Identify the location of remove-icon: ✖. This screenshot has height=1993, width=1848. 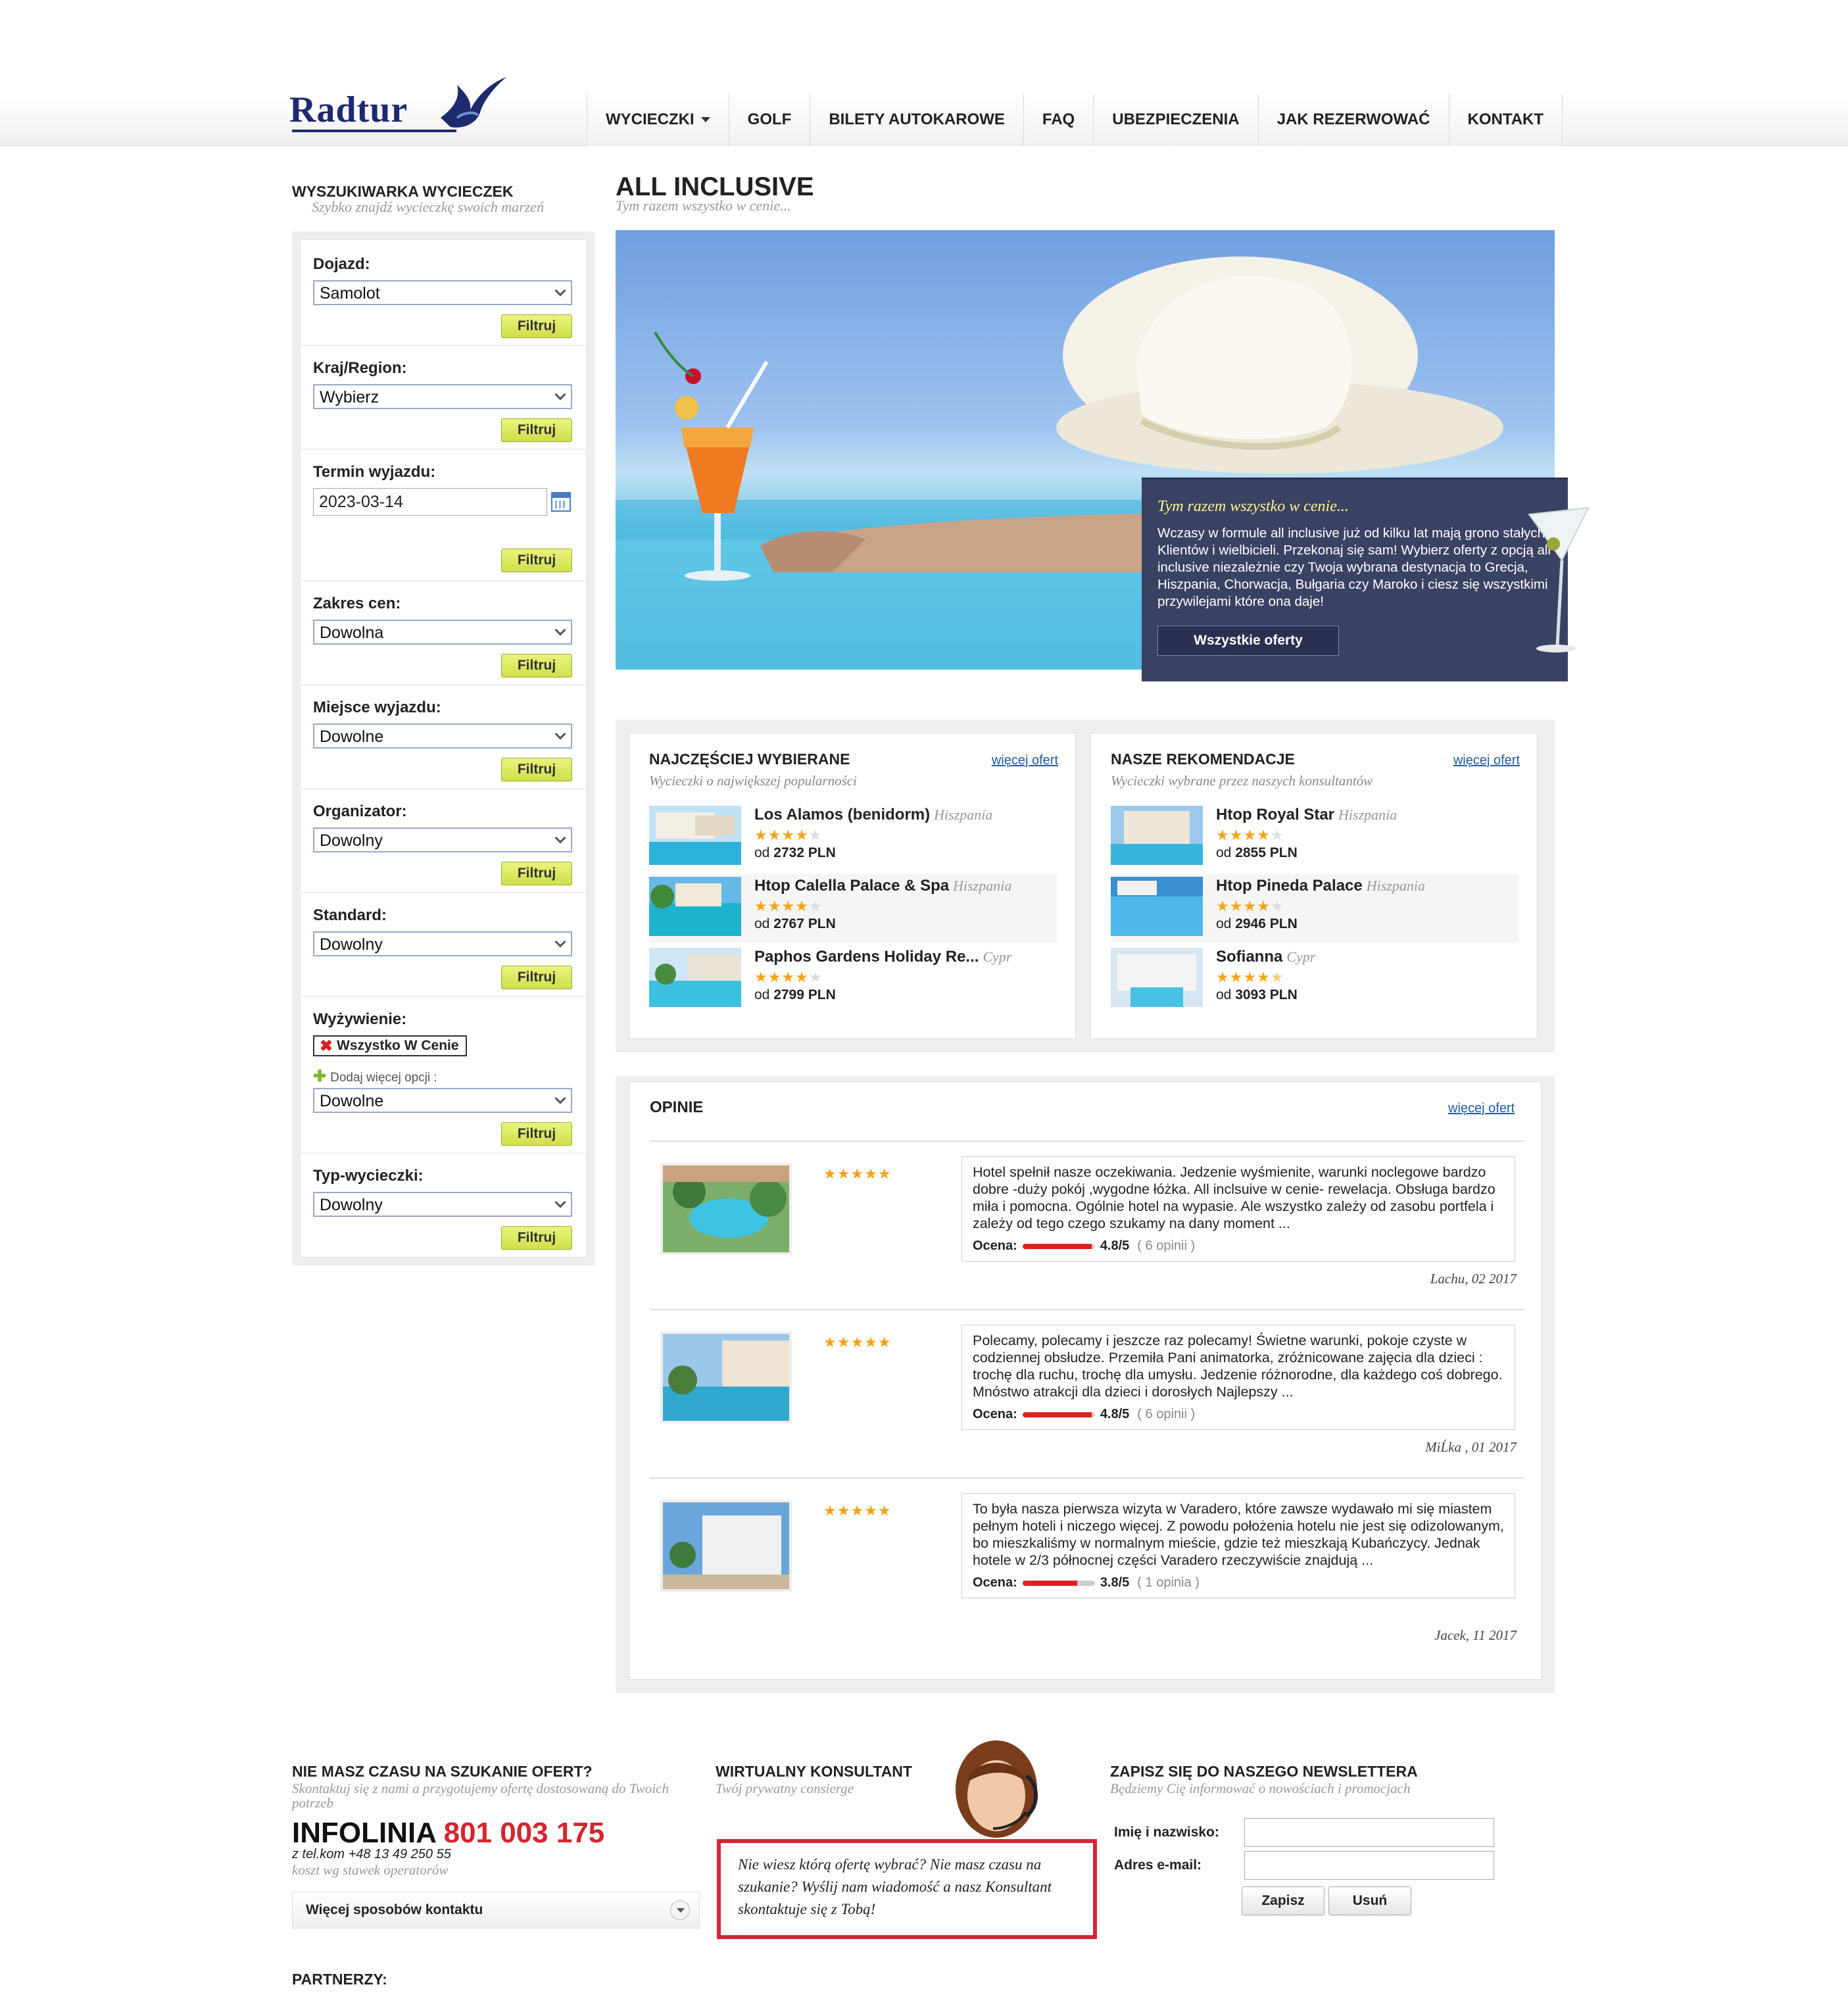
(326, 1046).